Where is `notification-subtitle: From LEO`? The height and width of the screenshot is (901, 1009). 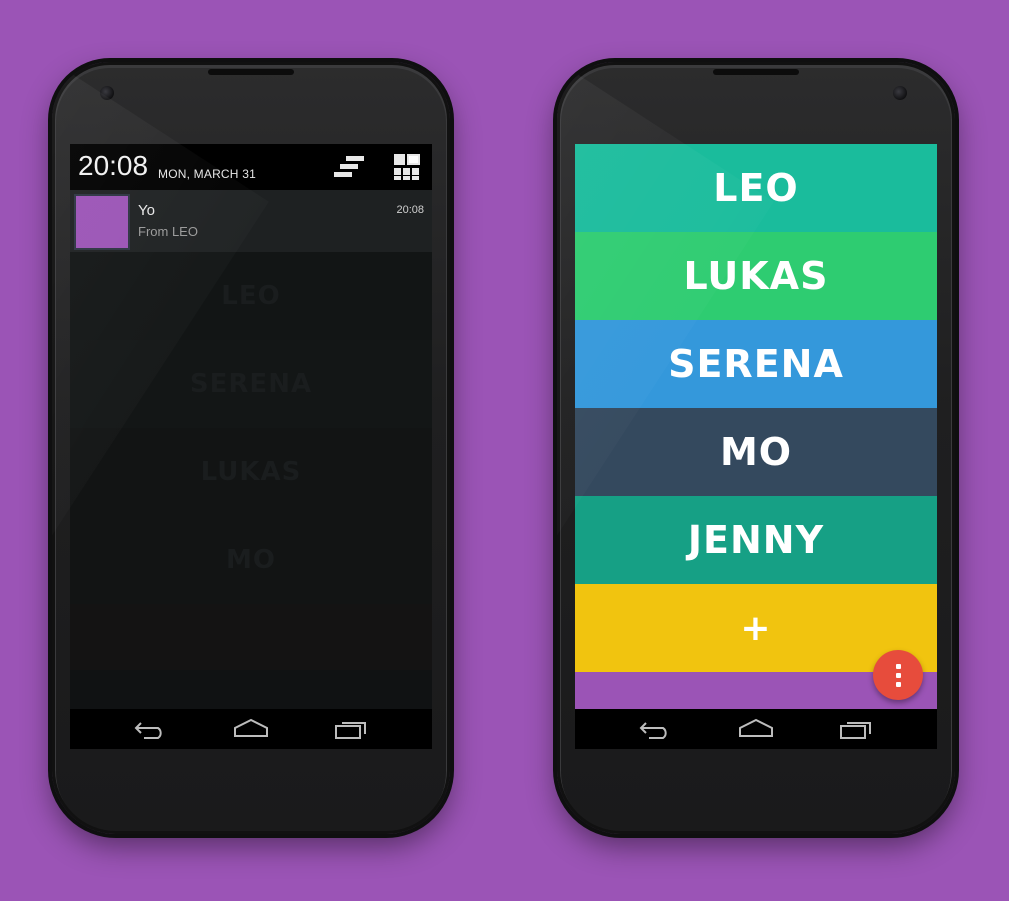
notification-subtitle: From LEO is located at coordinates (168, 231).